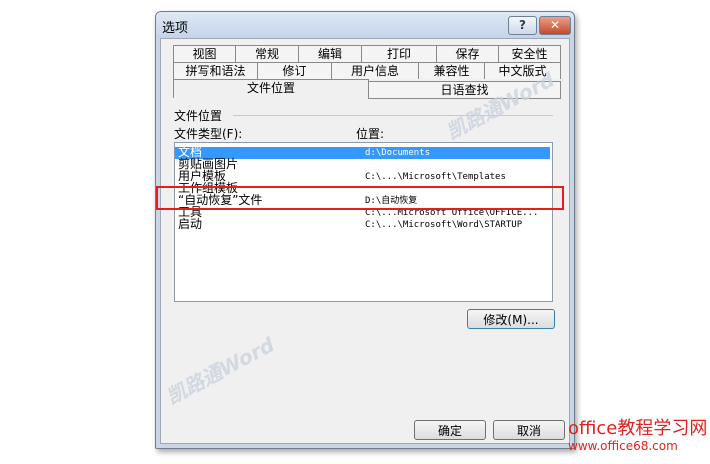  What do you see at coordinates (451, 70) in the screenshot?
I see `tab-compatibility: 兼容性` at bounding box center [451, 70].